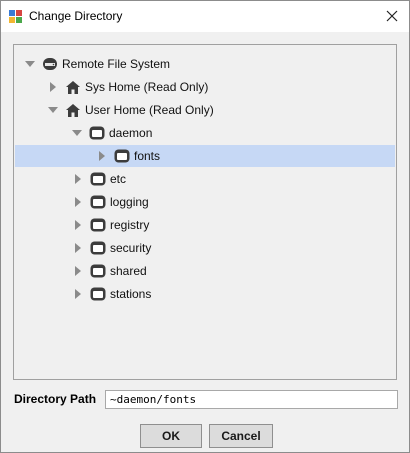  Describe the element at coordinates (128, 271) in the screenshot. I see `tree-node-label: shared` at that location.